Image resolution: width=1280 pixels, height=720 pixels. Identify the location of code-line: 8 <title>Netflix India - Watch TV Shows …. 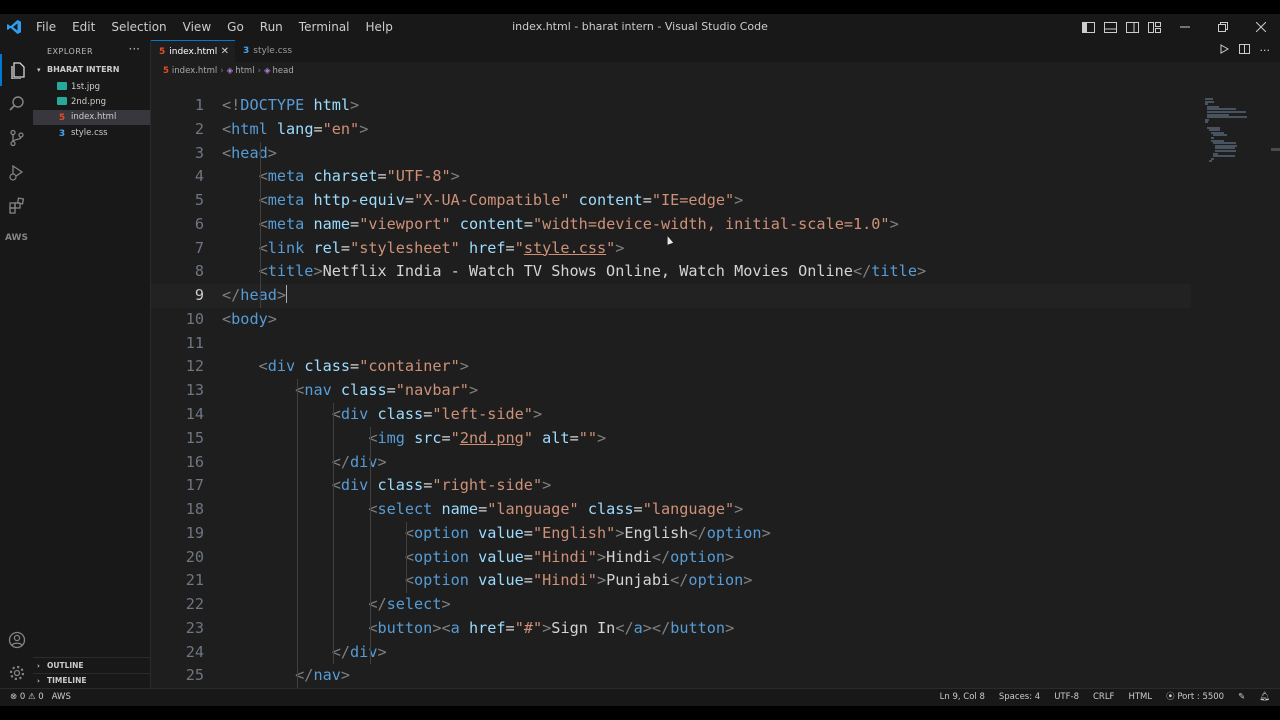
(671, 272).